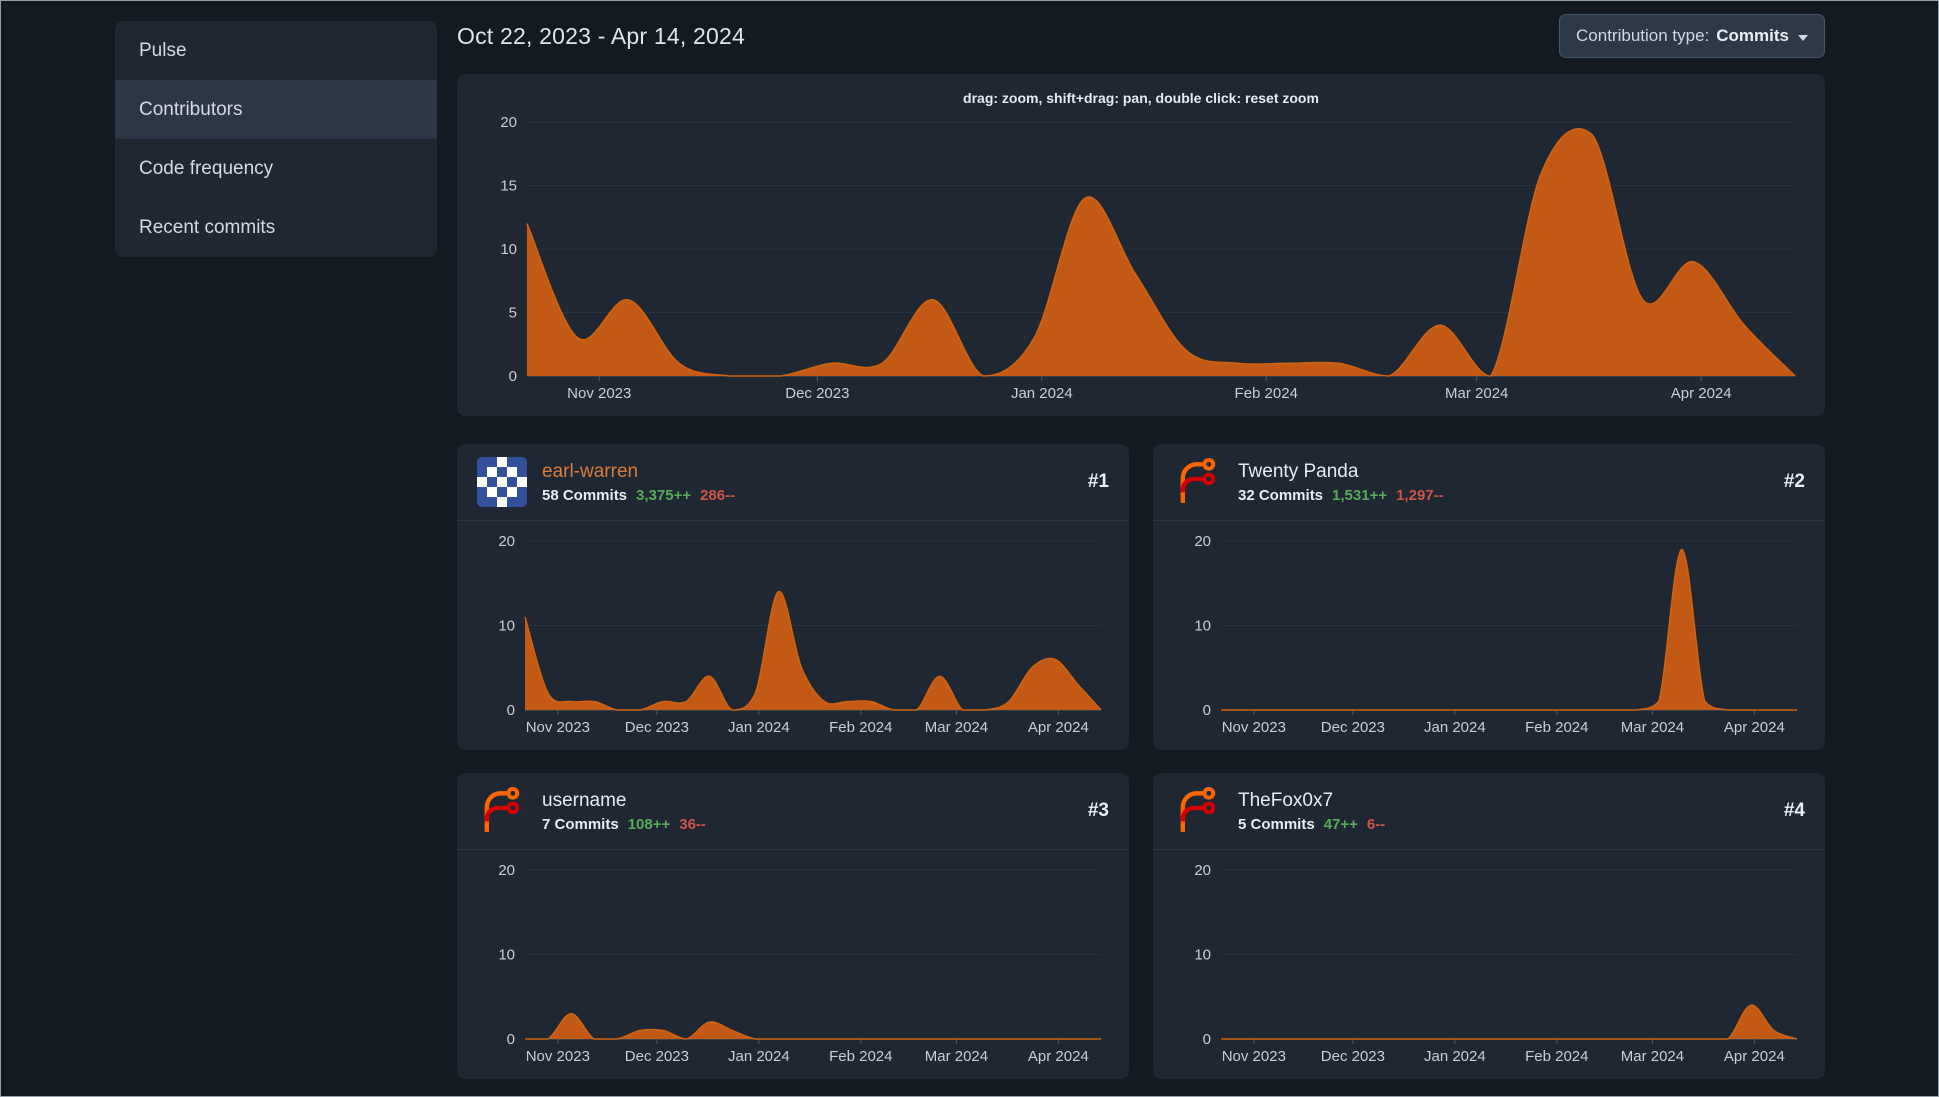 The image size is (1939, 1097). I want to click on rank-badge: #3, so click(1098, 810).